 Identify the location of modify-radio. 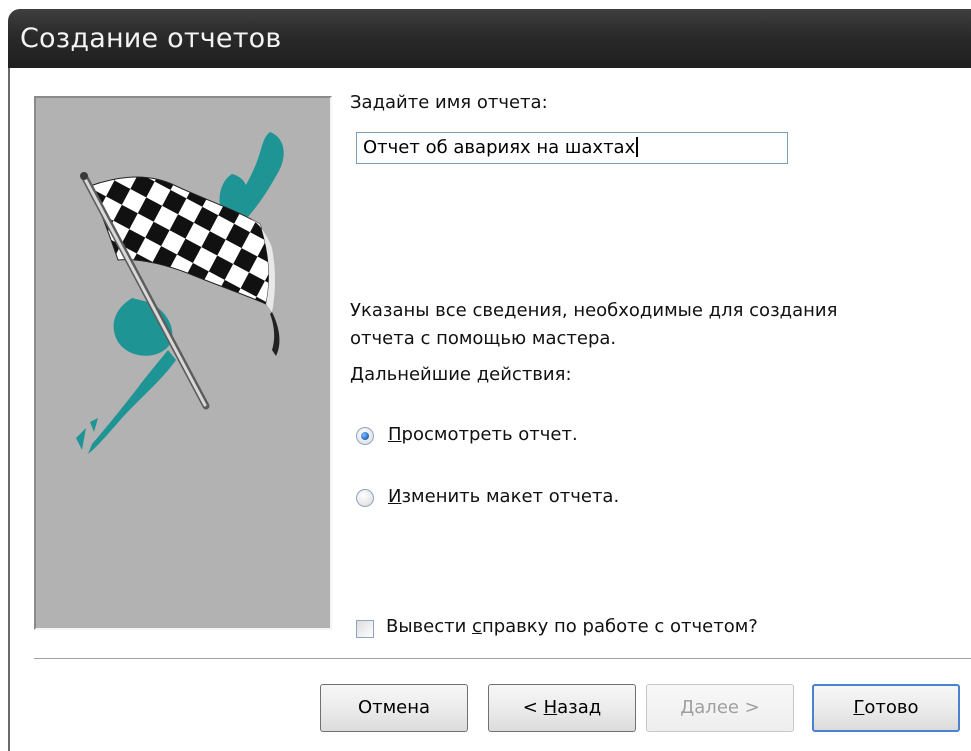
(365, 498).